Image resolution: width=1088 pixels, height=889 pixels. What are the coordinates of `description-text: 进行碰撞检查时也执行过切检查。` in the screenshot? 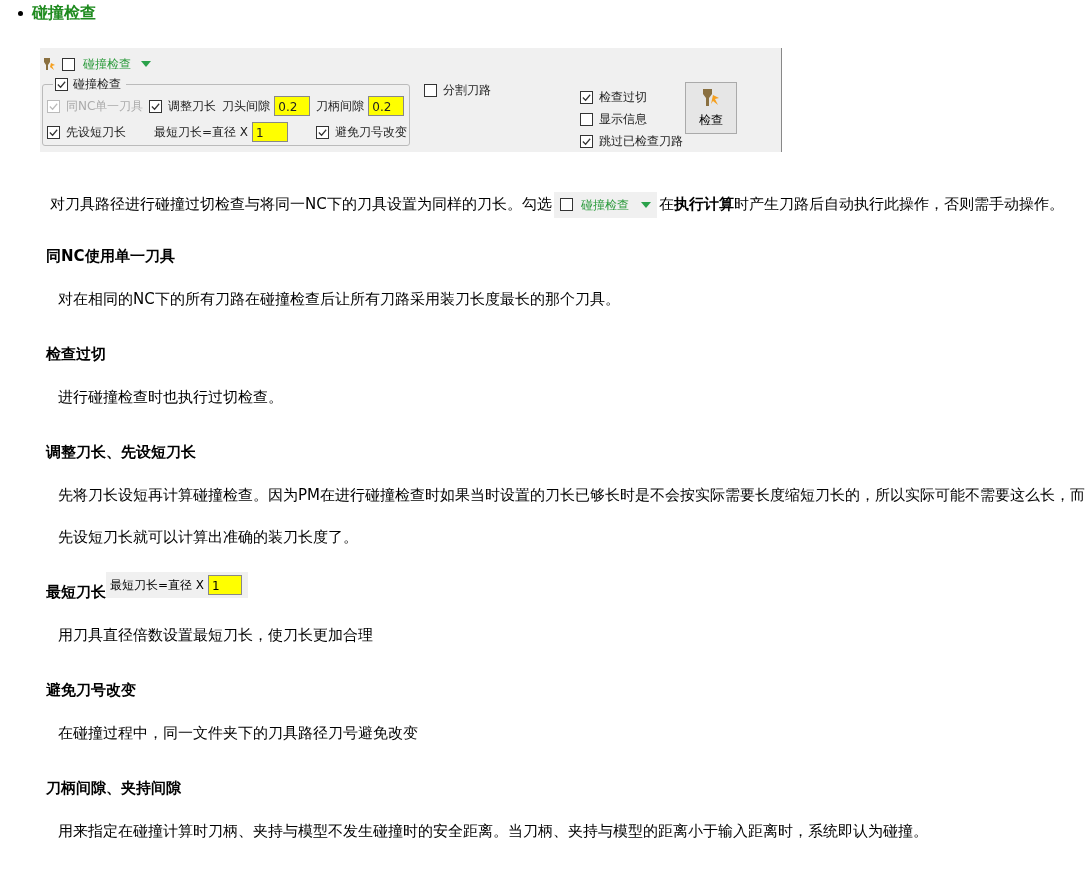 It's located at (170, 397).